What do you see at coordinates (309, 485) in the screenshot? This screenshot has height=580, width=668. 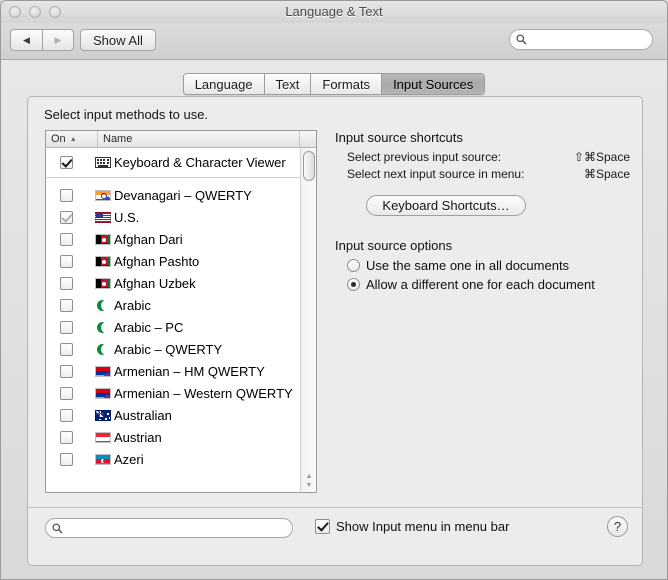 I see `scroll-down-icon: ▼` at bounding box center [309, 485].